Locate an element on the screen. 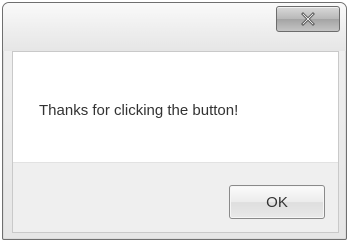 Image resolution: width=351 pixels, height=244 pixels. ok-button: OK is located at coordinates (277, 202).